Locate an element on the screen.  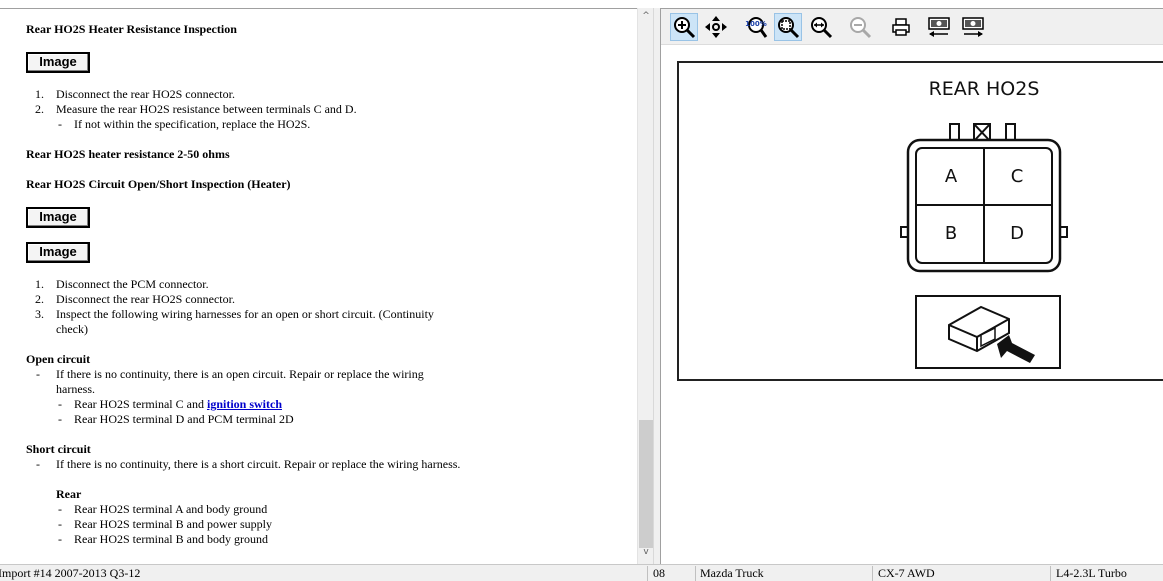
status-code: 08 is located at coordinates (659, 573).